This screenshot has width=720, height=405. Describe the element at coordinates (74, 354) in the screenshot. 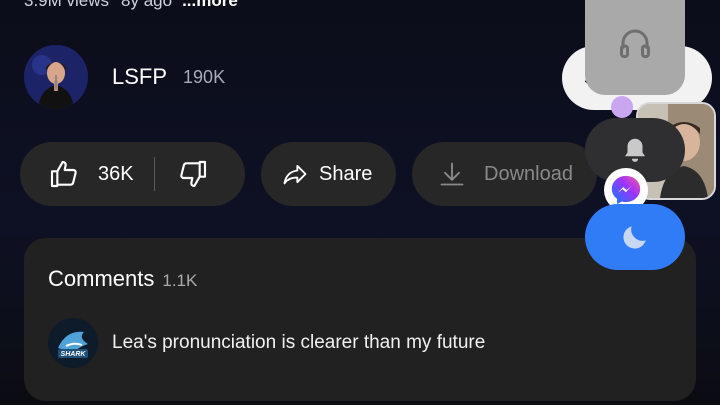

I see `shark-avatar-text: SHARK` at that location.